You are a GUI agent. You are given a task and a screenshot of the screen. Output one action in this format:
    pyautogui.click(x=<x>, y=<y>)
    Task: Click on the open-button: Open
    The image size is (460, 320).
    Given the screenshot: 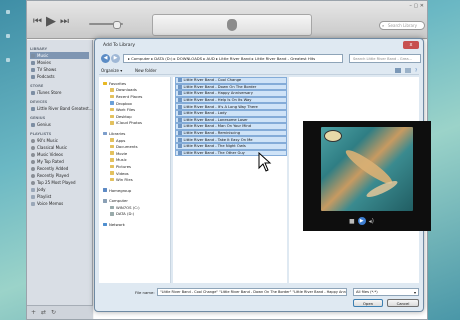 What is the action you would take?
    pyautogui.click(x=368, y=303)
    